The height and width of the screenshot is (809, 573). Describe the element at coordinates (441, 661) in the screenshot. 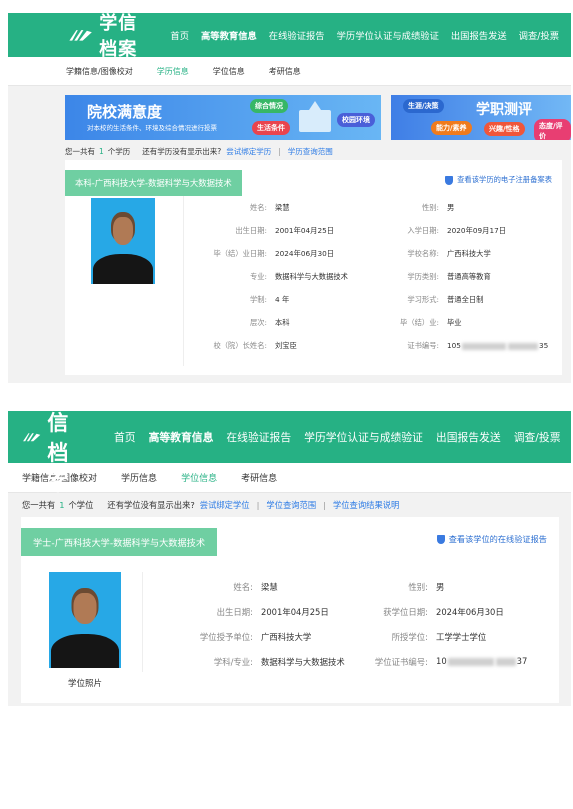

I see `certificate-number-start: 10` at that location.